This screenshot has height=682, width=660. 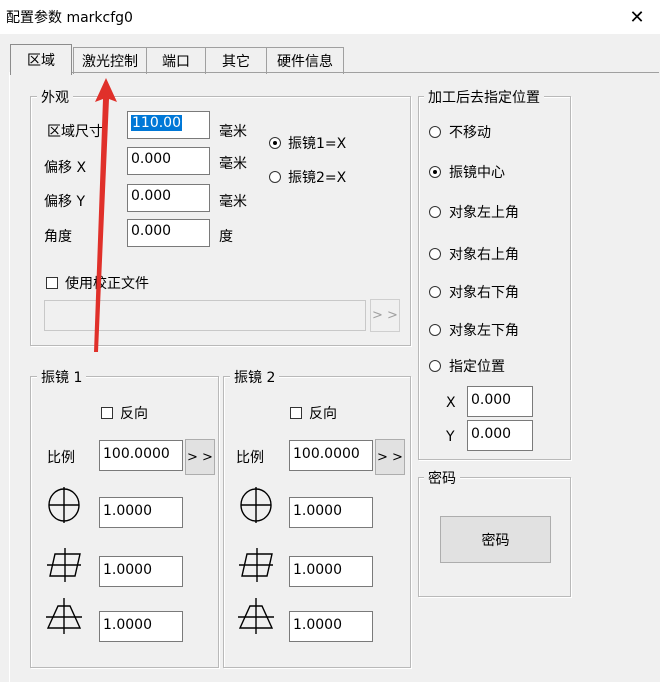 I want to click on tab-label: 端口, so click(x=176, y=62).